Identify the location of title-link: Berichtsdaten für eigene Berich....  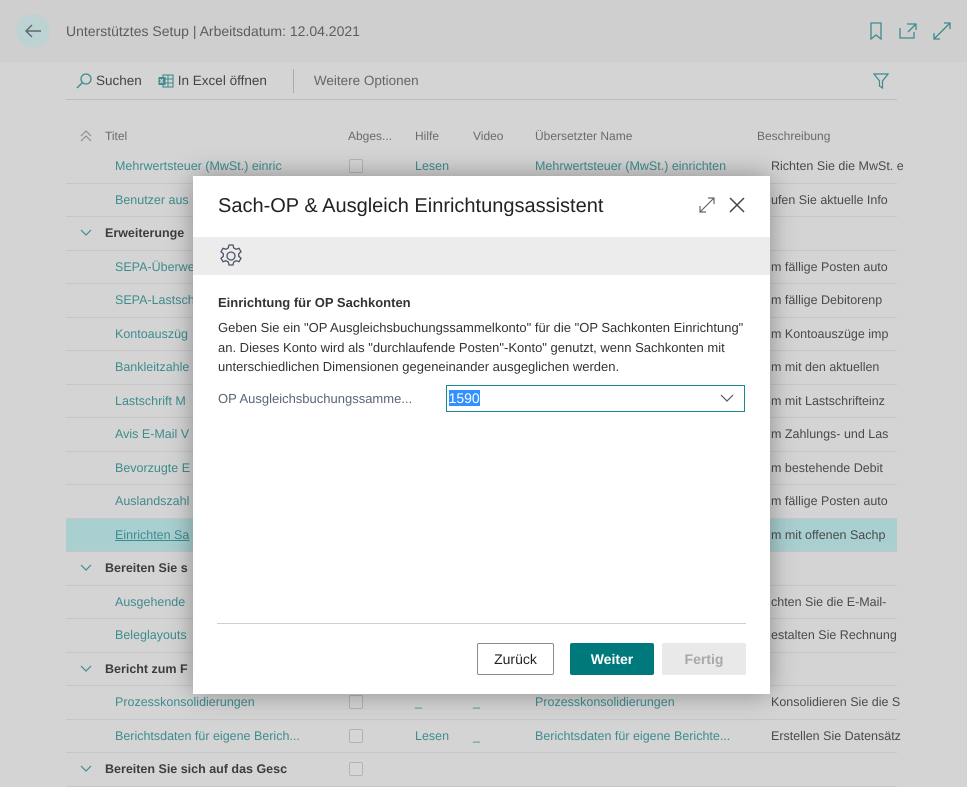
(207, 735).